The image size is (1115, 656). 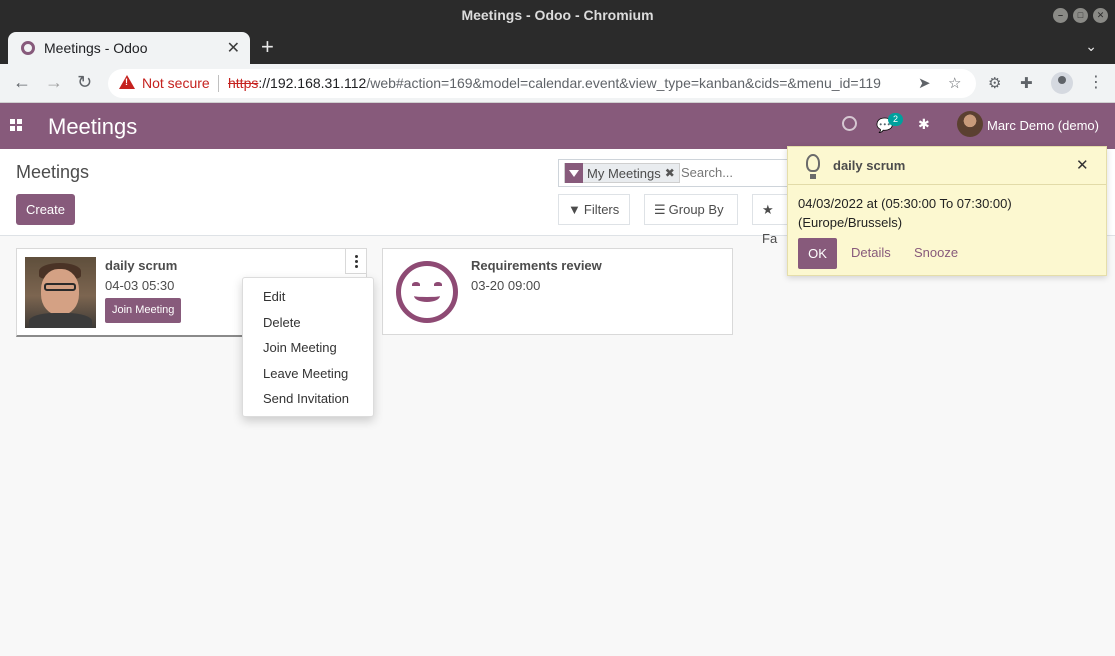 I want to click on notification-datetime: 04/03/2022 at (05:30:00 To 07:30:00), so click(x=905, y=203).